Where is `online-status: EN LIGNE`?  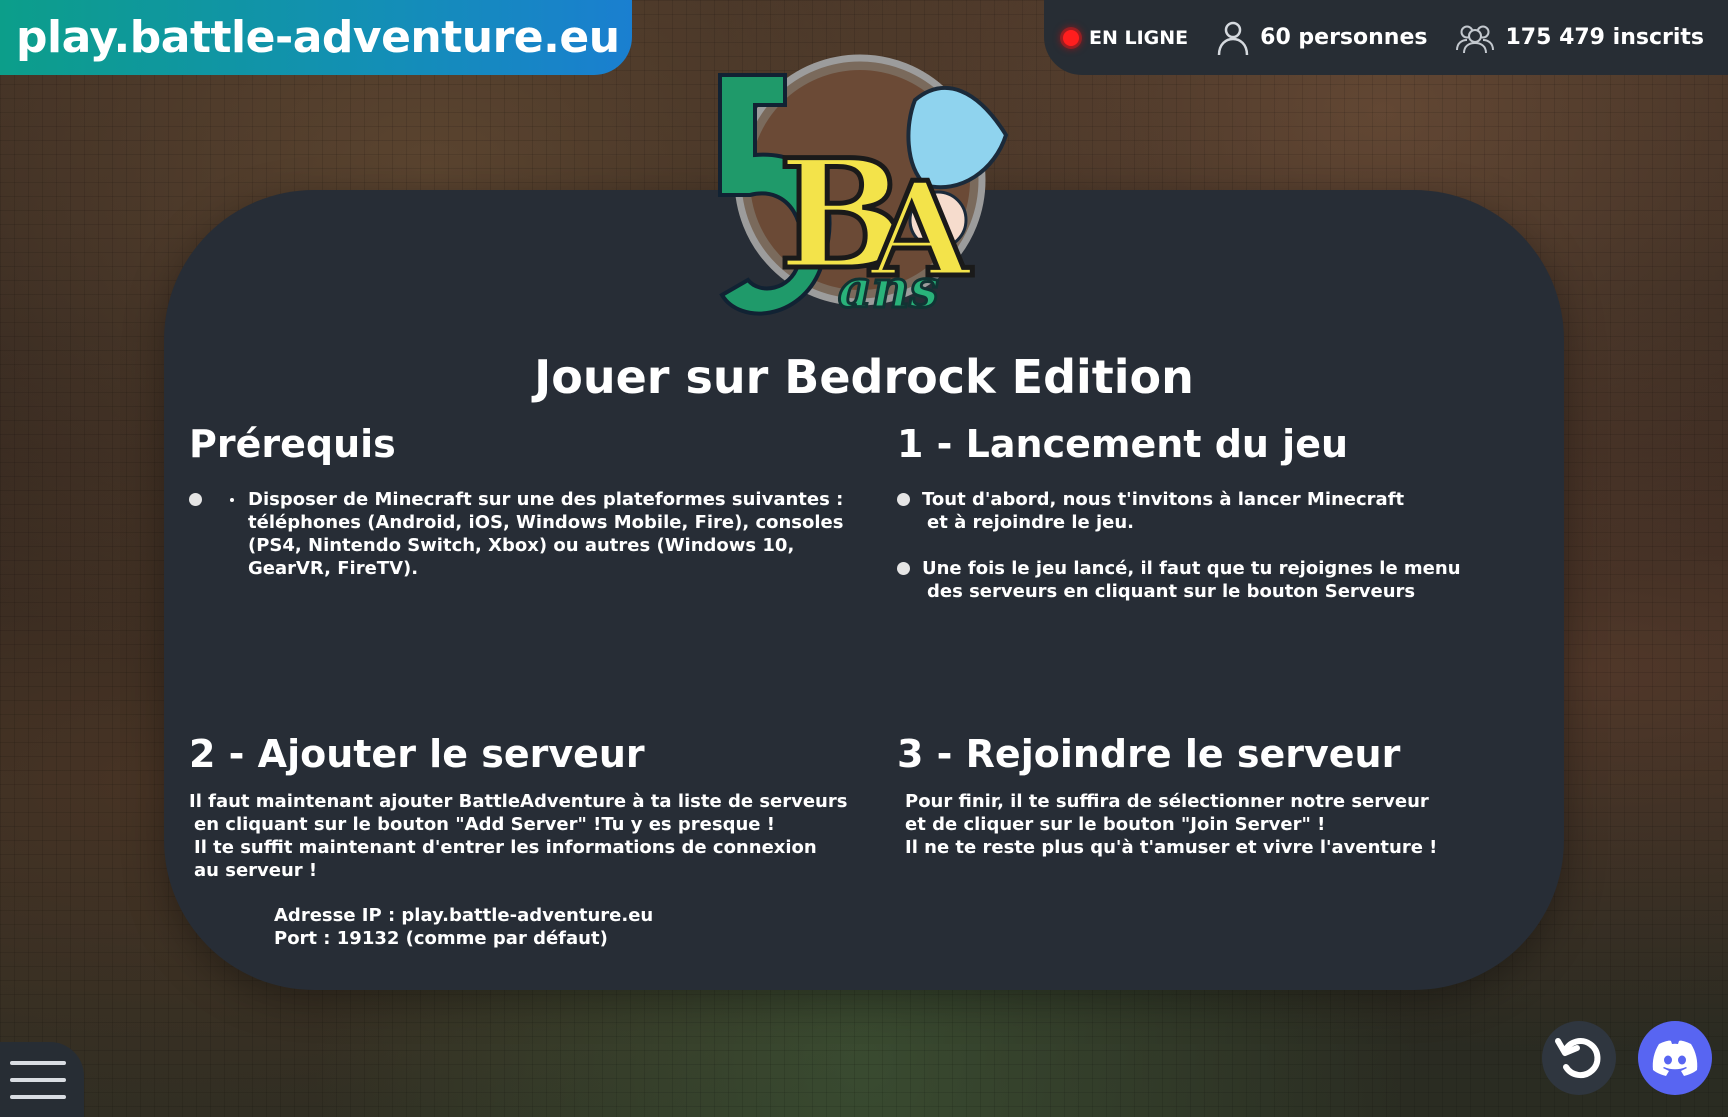
online-status: EN LIGNE is located at coordinates (1125, 37).